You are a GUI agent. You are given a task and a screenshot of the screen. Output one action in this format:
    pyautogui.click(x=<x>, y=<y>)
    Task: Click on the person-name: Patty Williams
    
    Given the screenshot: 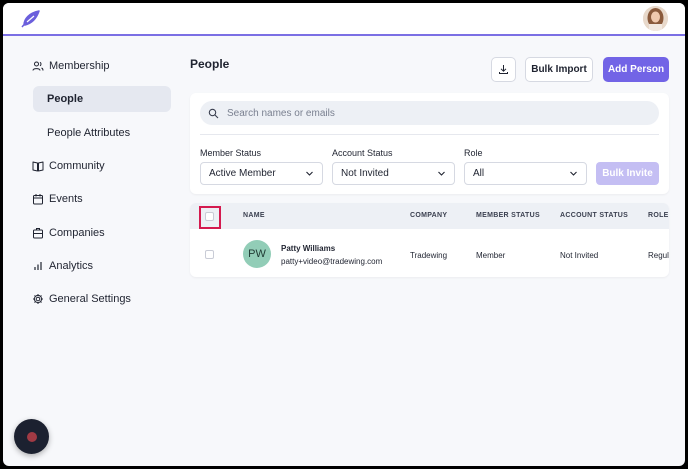 What is the action you would take?
    pyautogui.click(x=308, y=248)
    